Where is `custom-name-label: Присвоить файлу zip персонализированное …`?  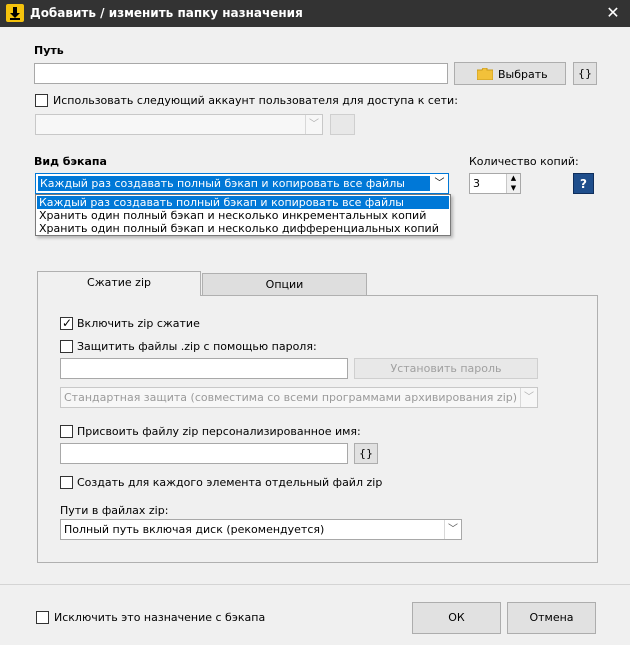 custom-name-label: Присвоить файлу zip персонализированное … is located at coordinates (219, 431).